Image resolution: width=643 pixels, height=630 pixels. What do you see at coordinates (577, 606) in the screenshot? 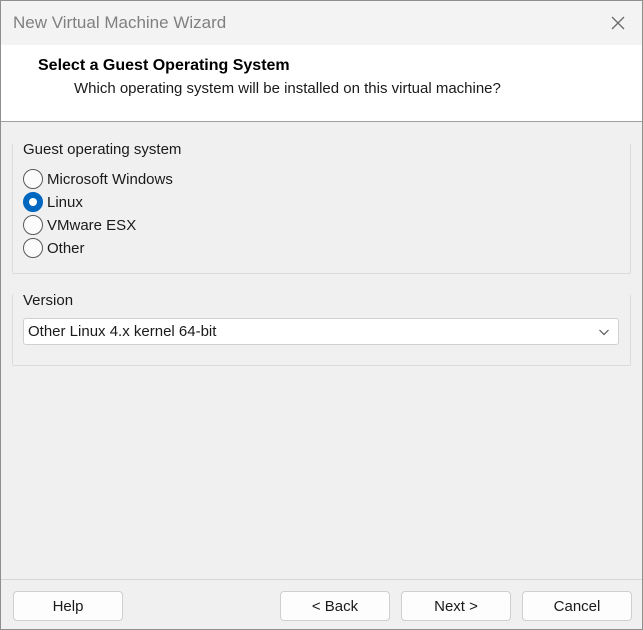
I see `cancel-button: Cancel` at bounding box center [577, 606].